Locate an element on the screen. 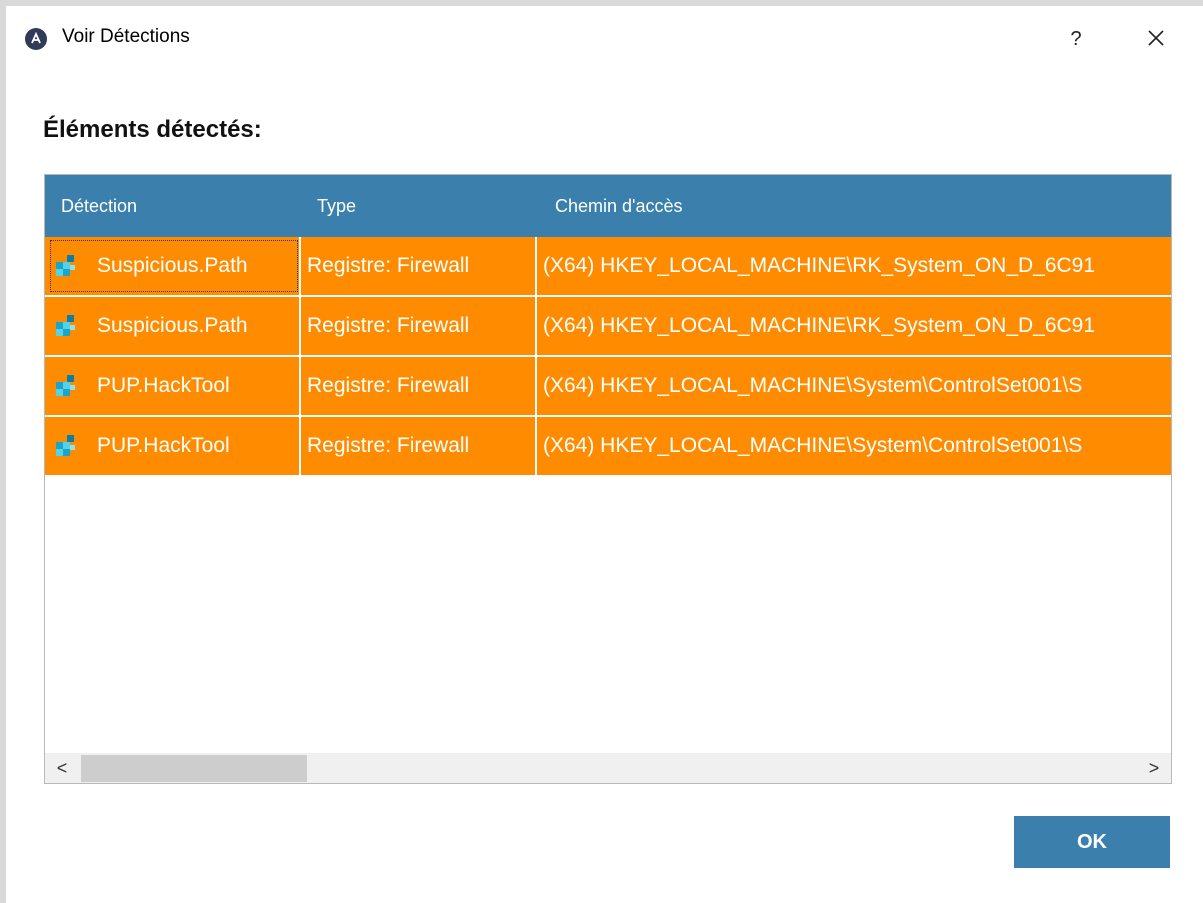  help-button: ? is located at coordinates (1076, 39).